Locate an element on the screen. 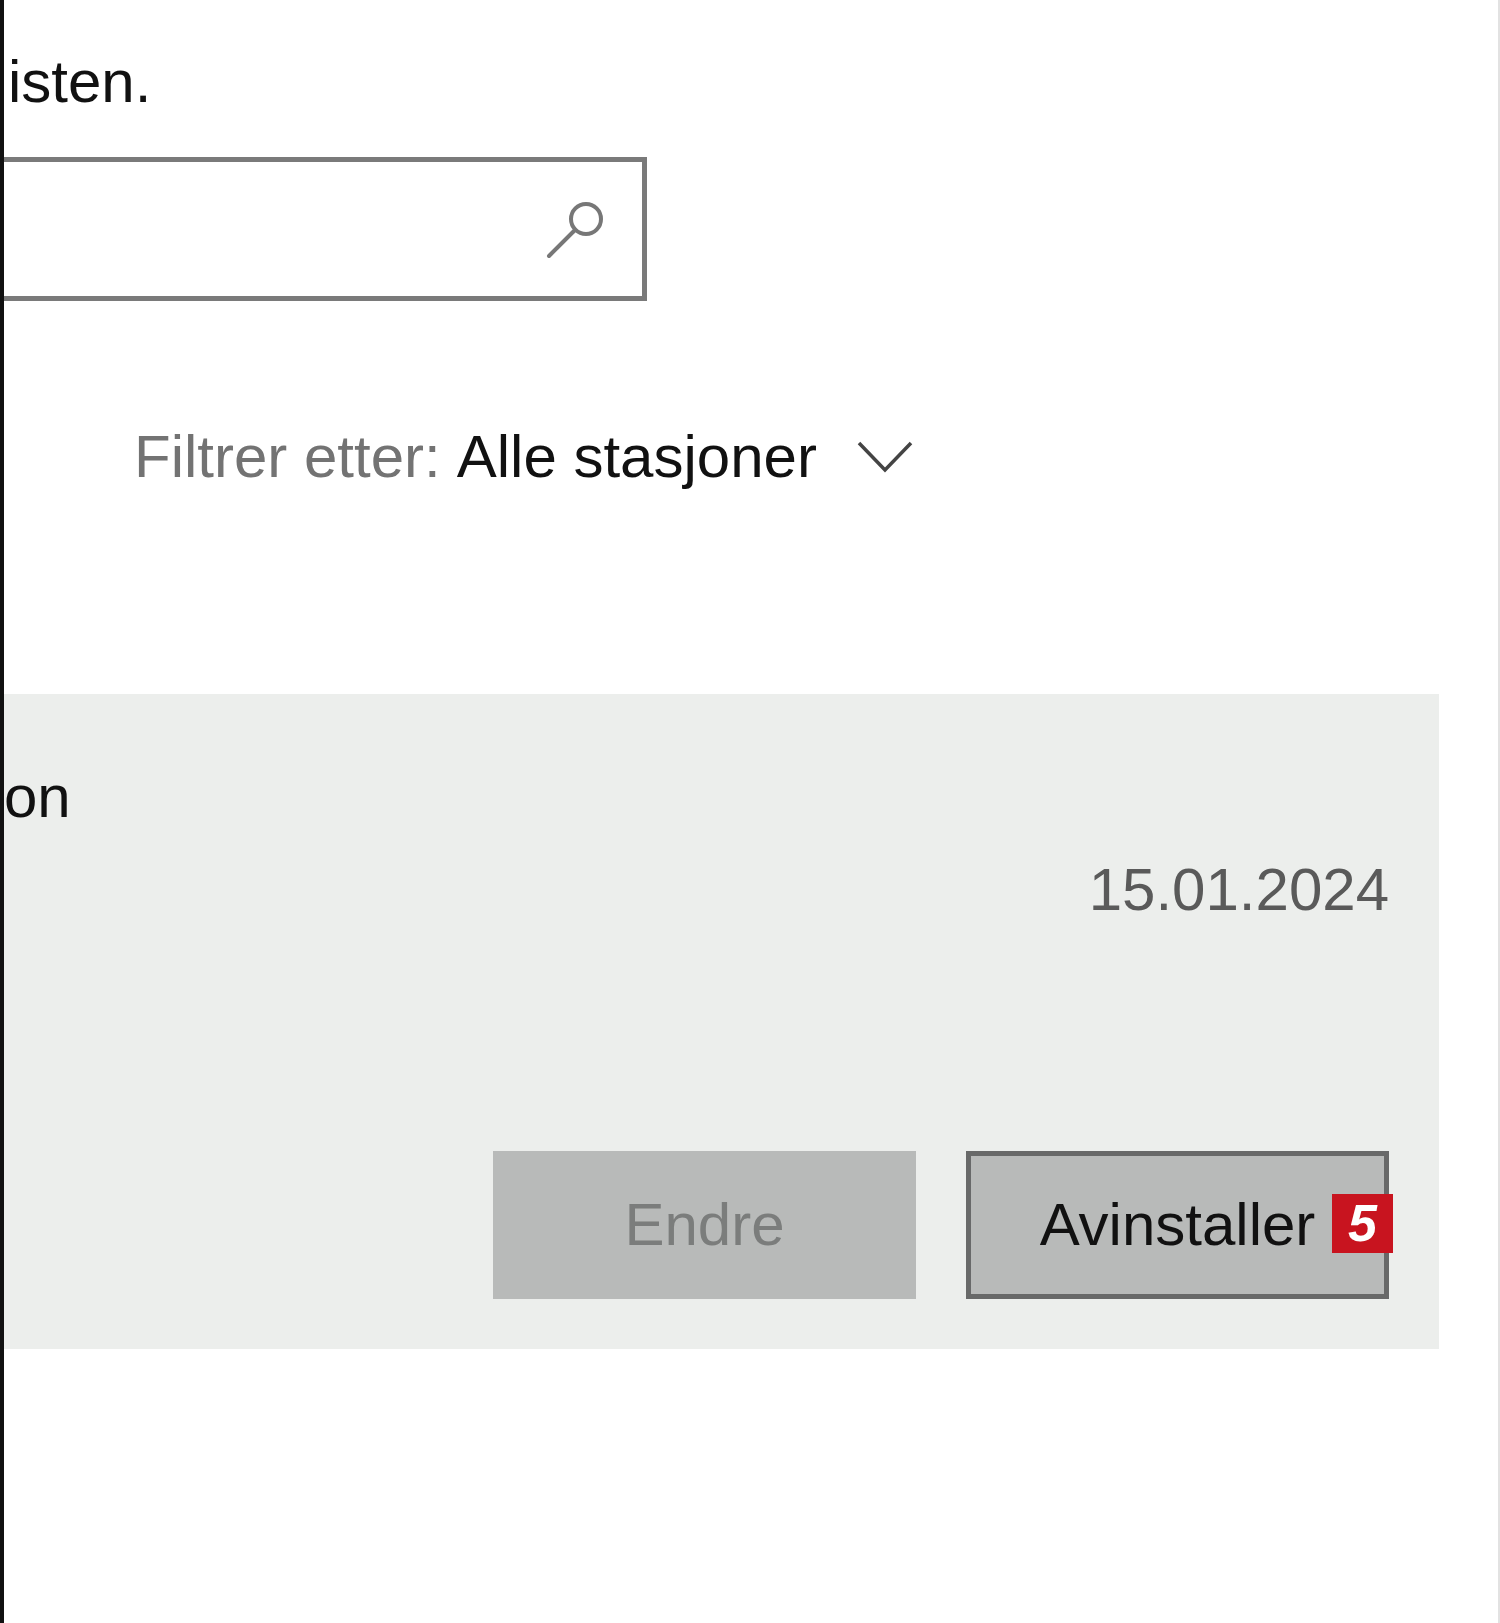 The height and width of the screenshot is (1623, 1500). search-icon is located at coordinates (576, 229).